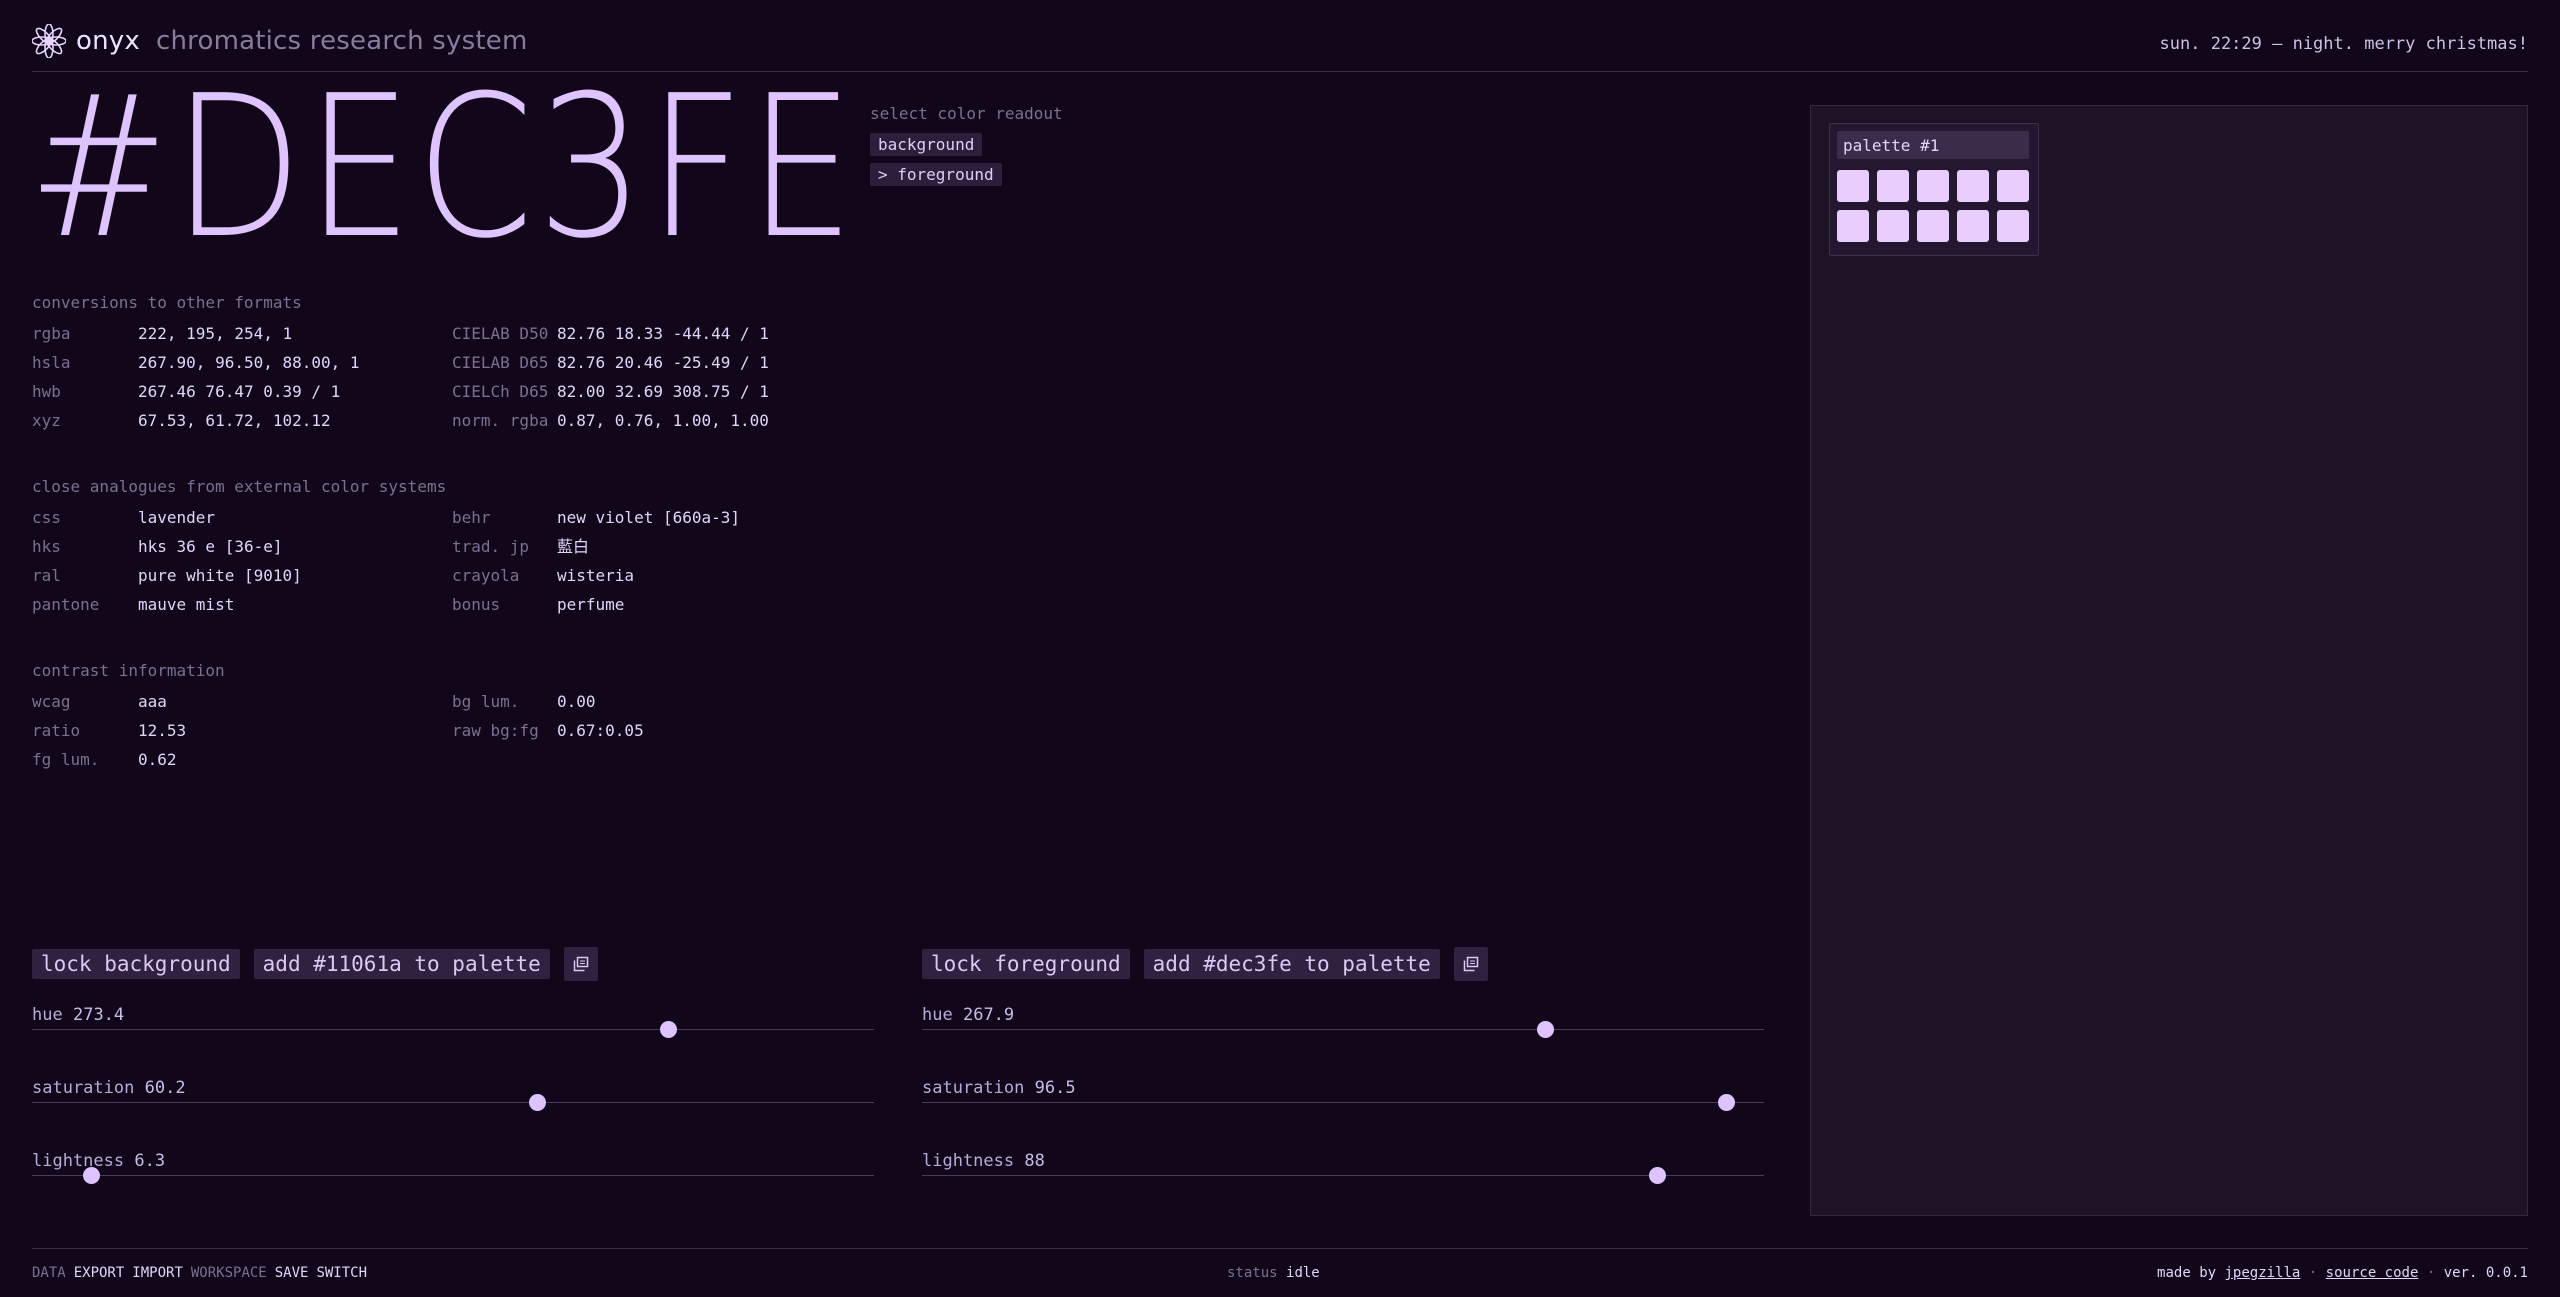  What do you see at coordinates (453, 1114) in the screenshot?
I see `background-saturation-slider: saturation 60.2` at bounding box center [453, 1114].